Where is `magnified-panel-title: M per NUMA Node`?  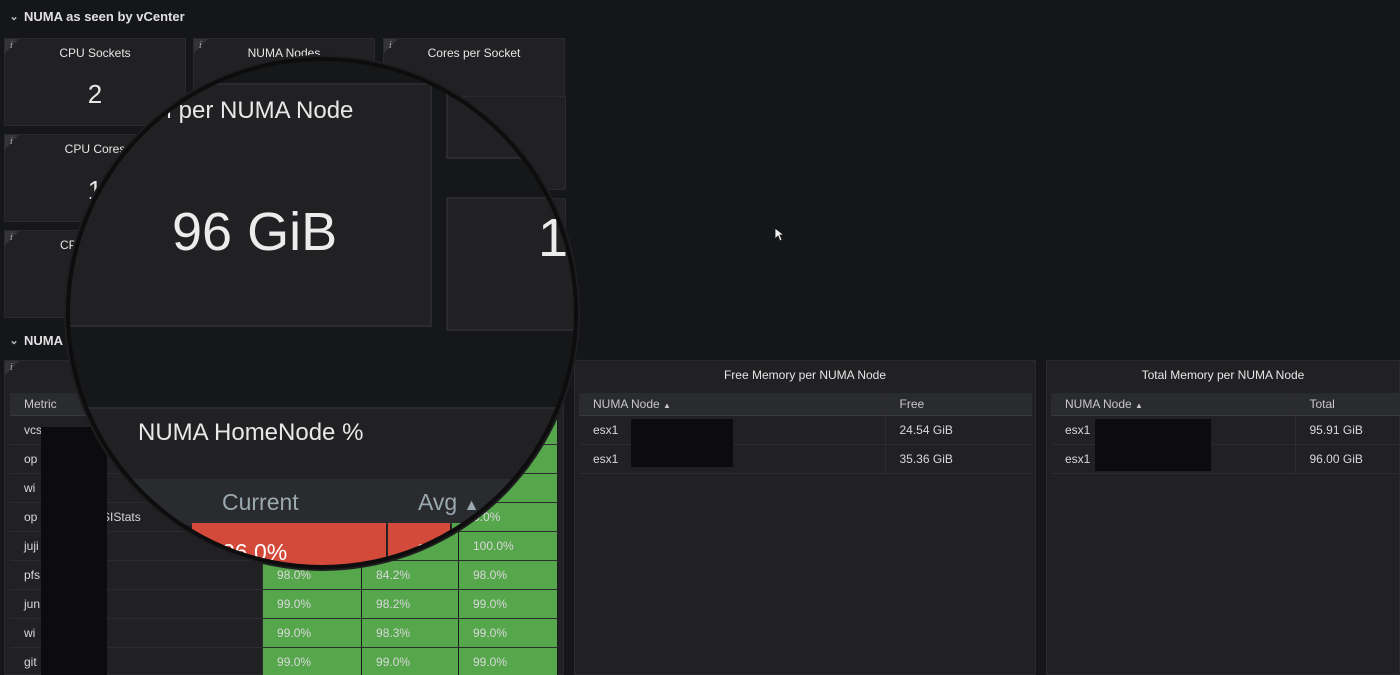
magnified-panel-title: M per NUMA Node is located at coordinates (253, 110).